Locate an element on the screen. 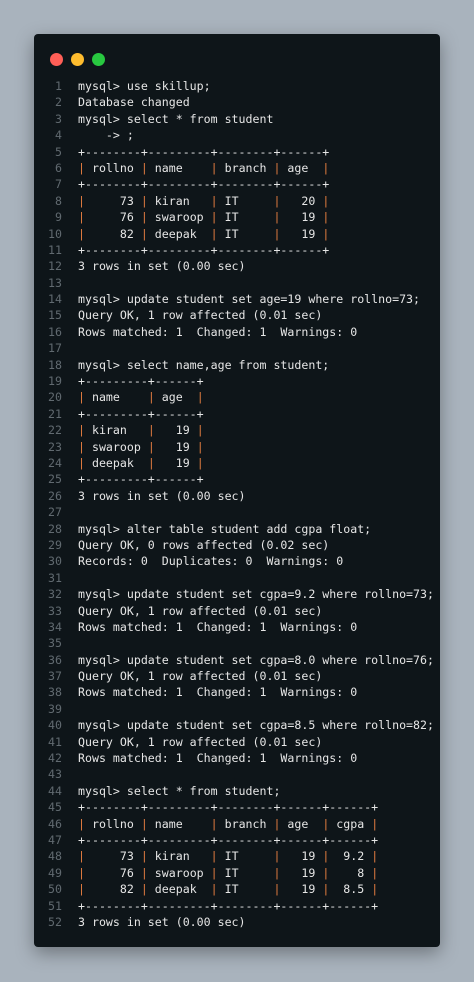  code-line: 33 Query OK, 1 row affected (0.01 sec) is located at coordinates (237, 611).